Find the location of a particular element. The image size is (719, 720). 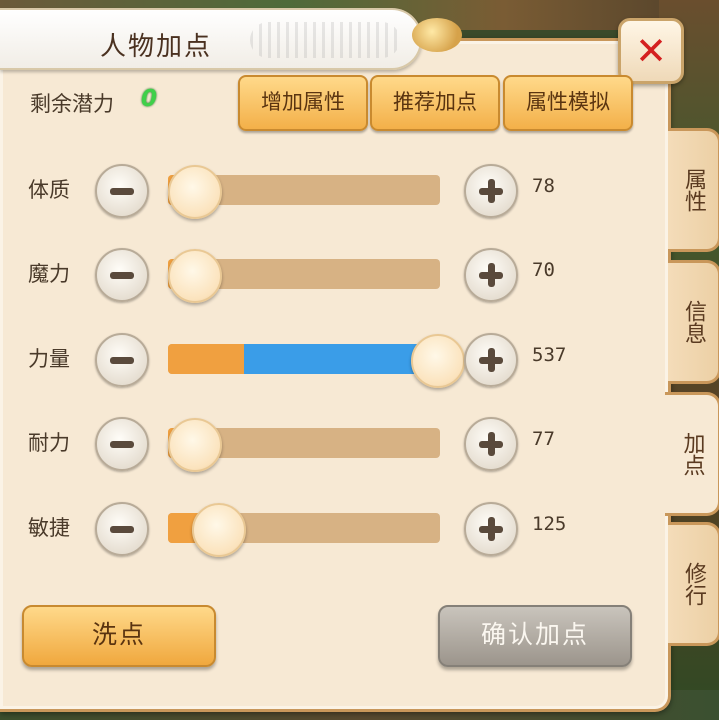

attribute-value: 70 is located at coordinates (543, 270).